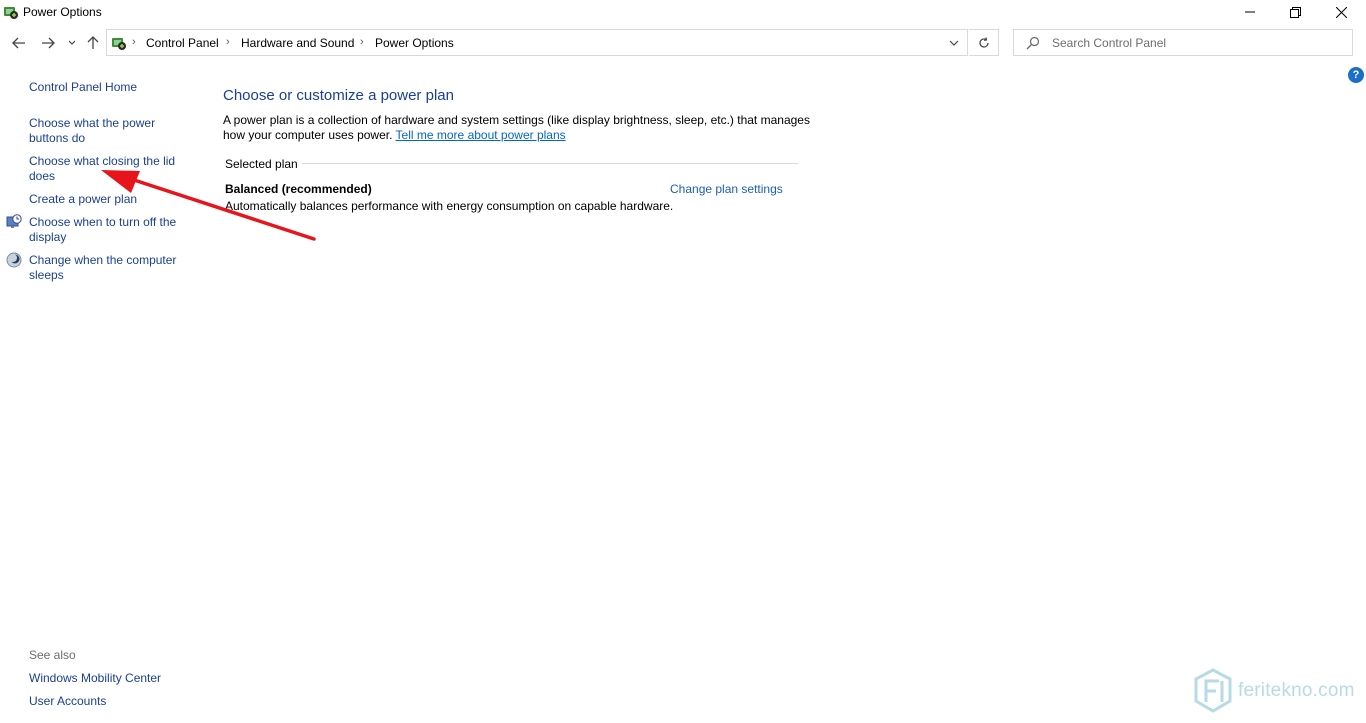  What do you see at coordinates (99, 131) in the screenshot?
I see `sidebar-item-power-buttons: Choose what the power buttons do` at bounding box center [99, 131].